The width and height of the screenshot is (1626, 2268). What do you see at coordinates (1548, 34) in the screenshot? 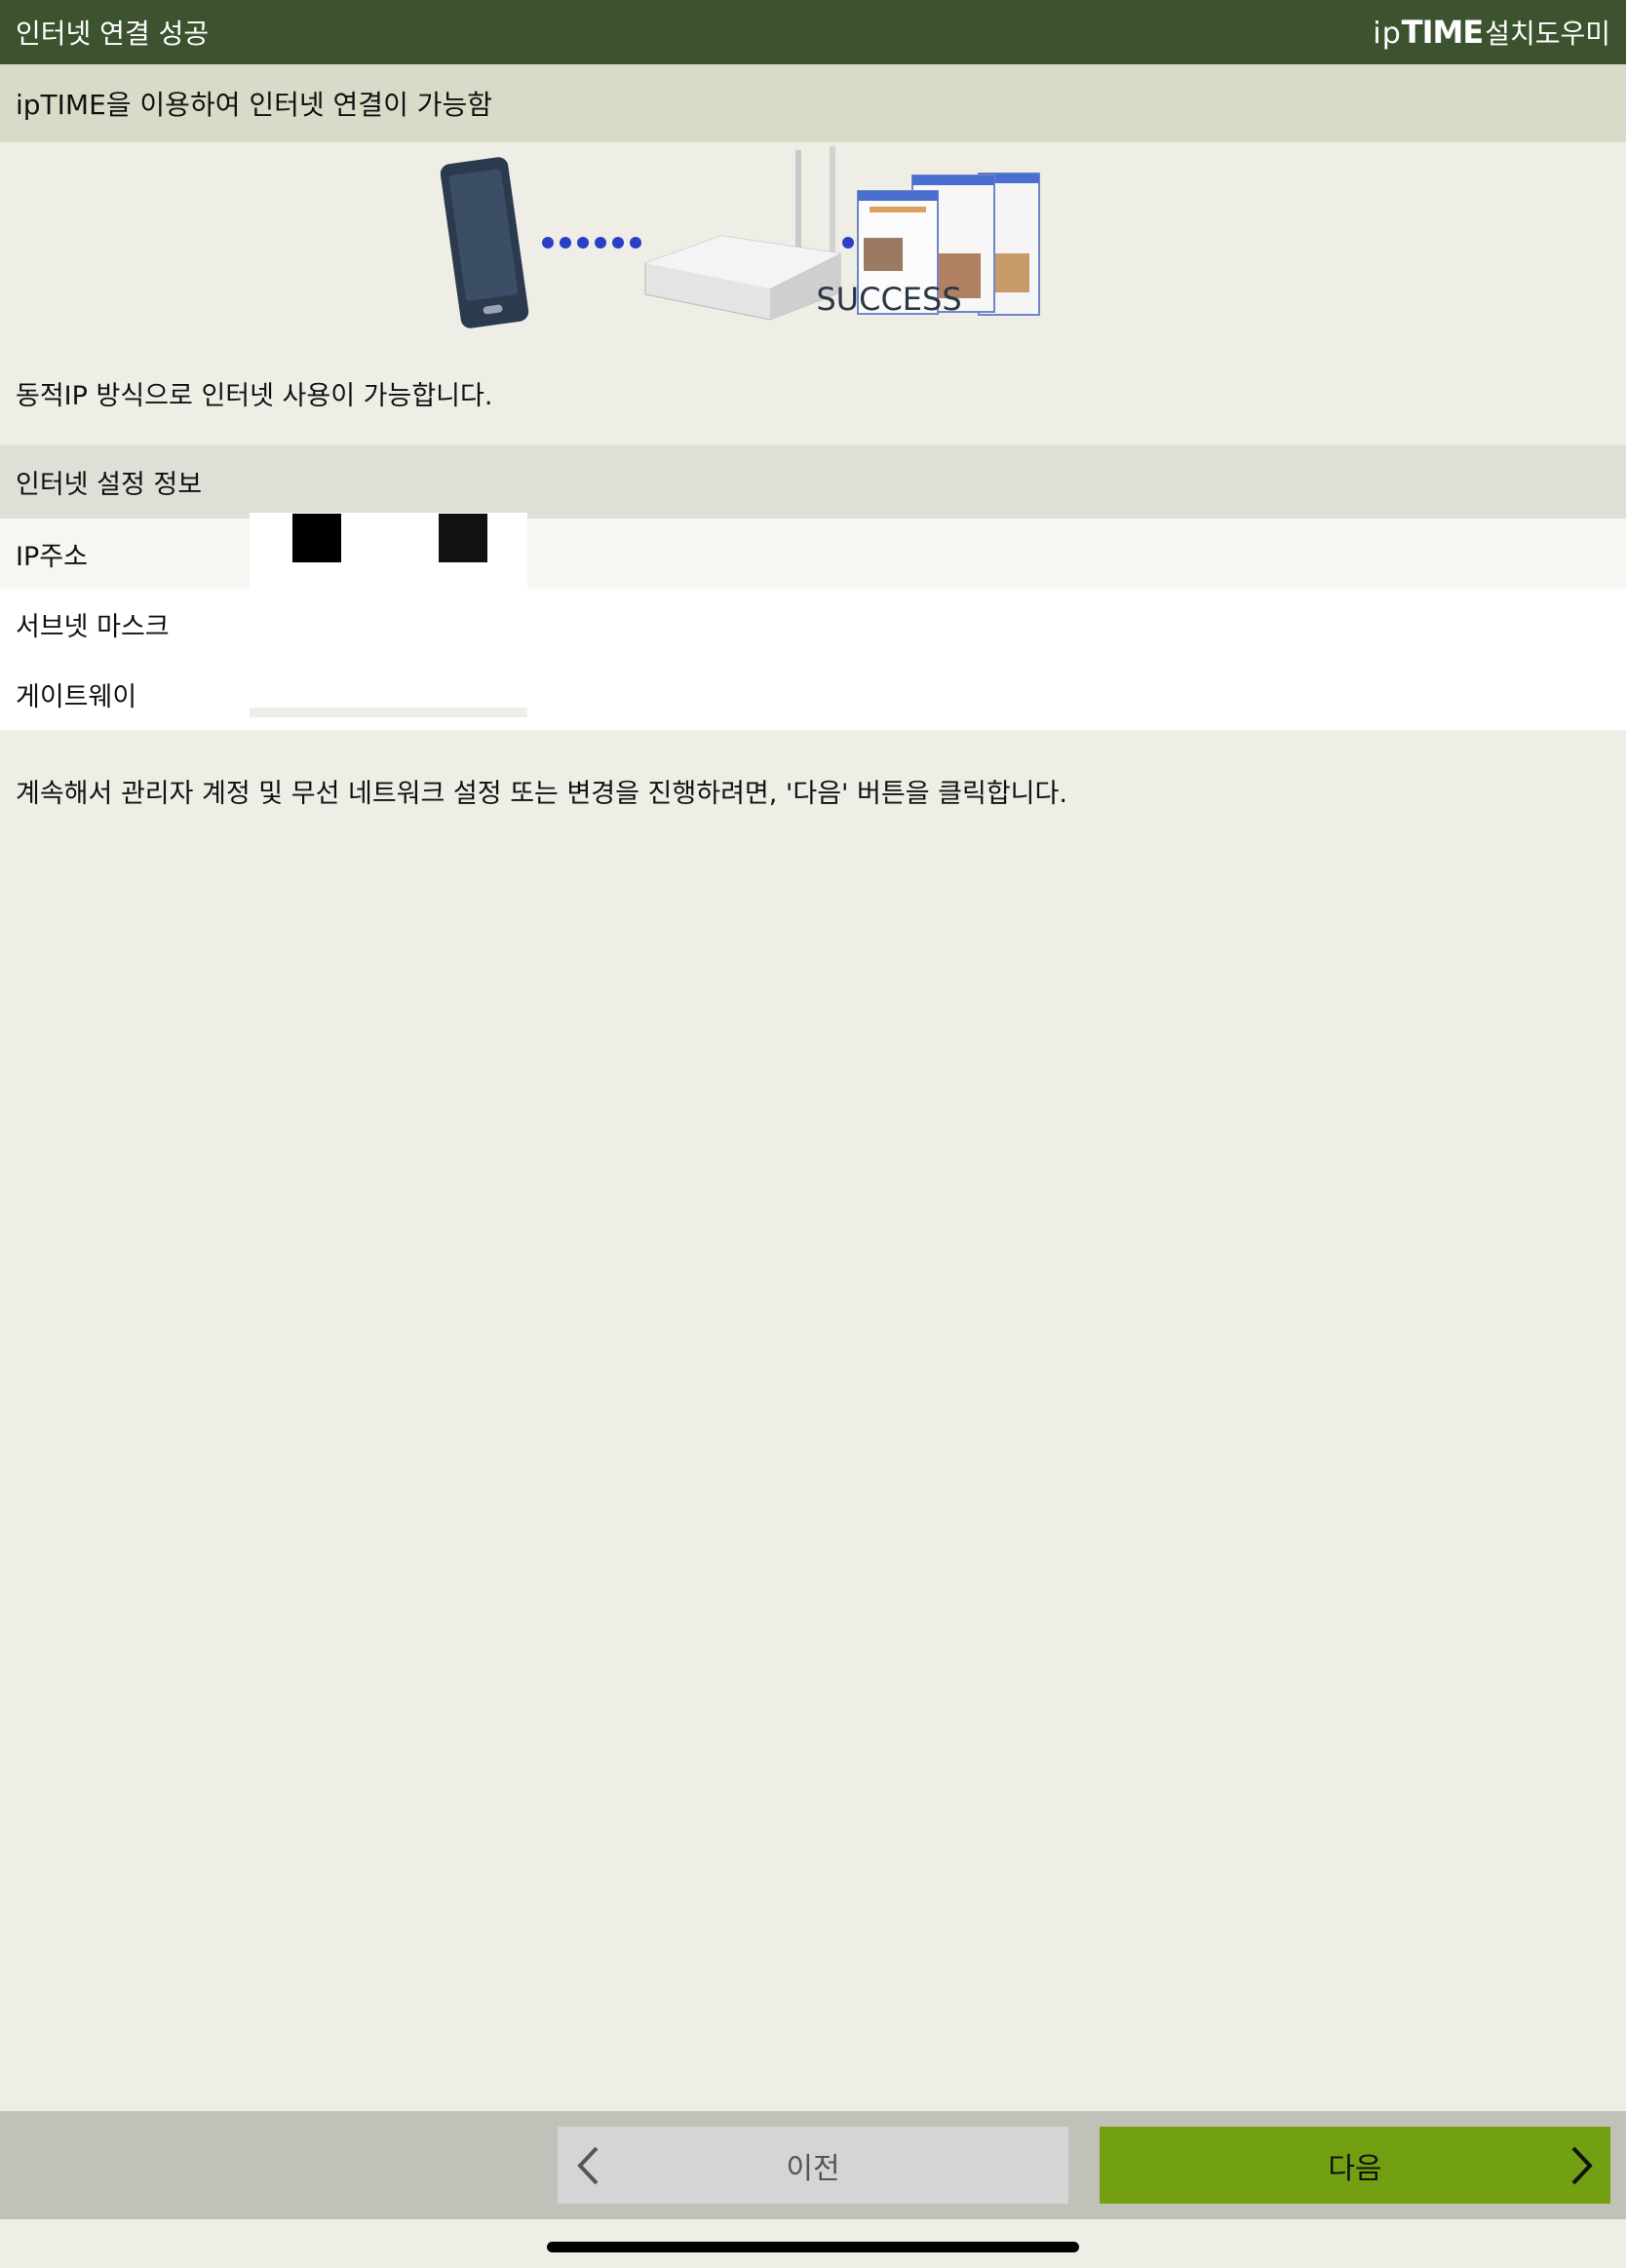
I see `brand-suffix: 설치도우미` at bounding box center [1548, 34].